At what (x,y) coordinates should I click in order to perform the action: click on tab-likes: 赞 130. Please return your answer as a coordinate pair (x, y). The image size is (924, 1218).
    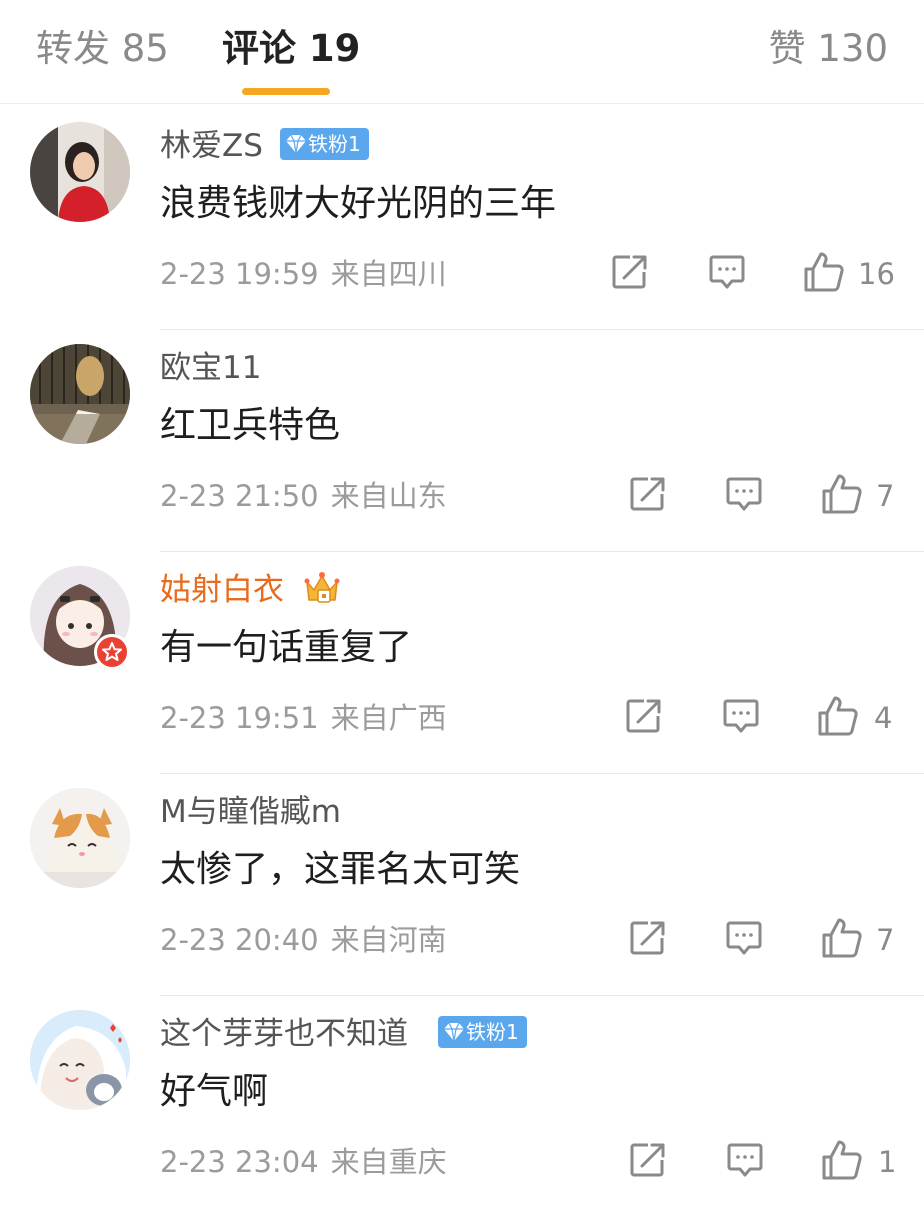
    Looking at the image, I should click on (828, 49).